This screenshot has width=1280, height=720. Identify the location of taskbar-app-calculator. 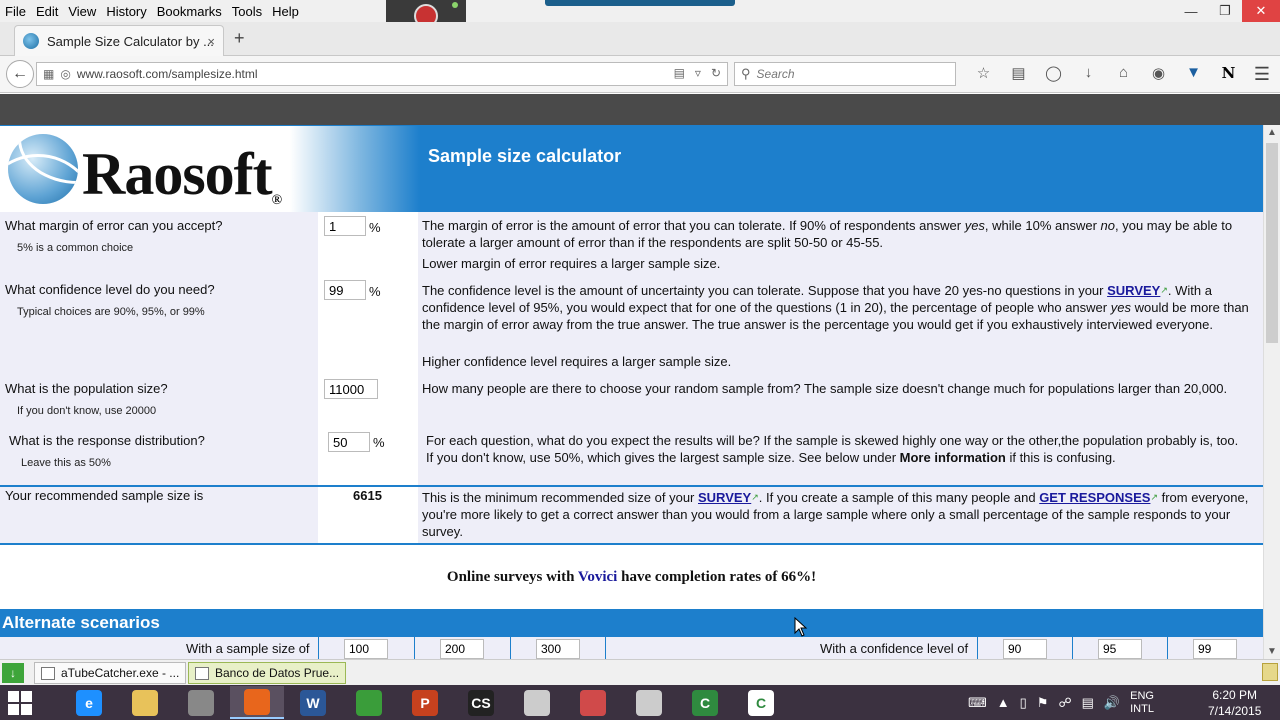
(201, 702).